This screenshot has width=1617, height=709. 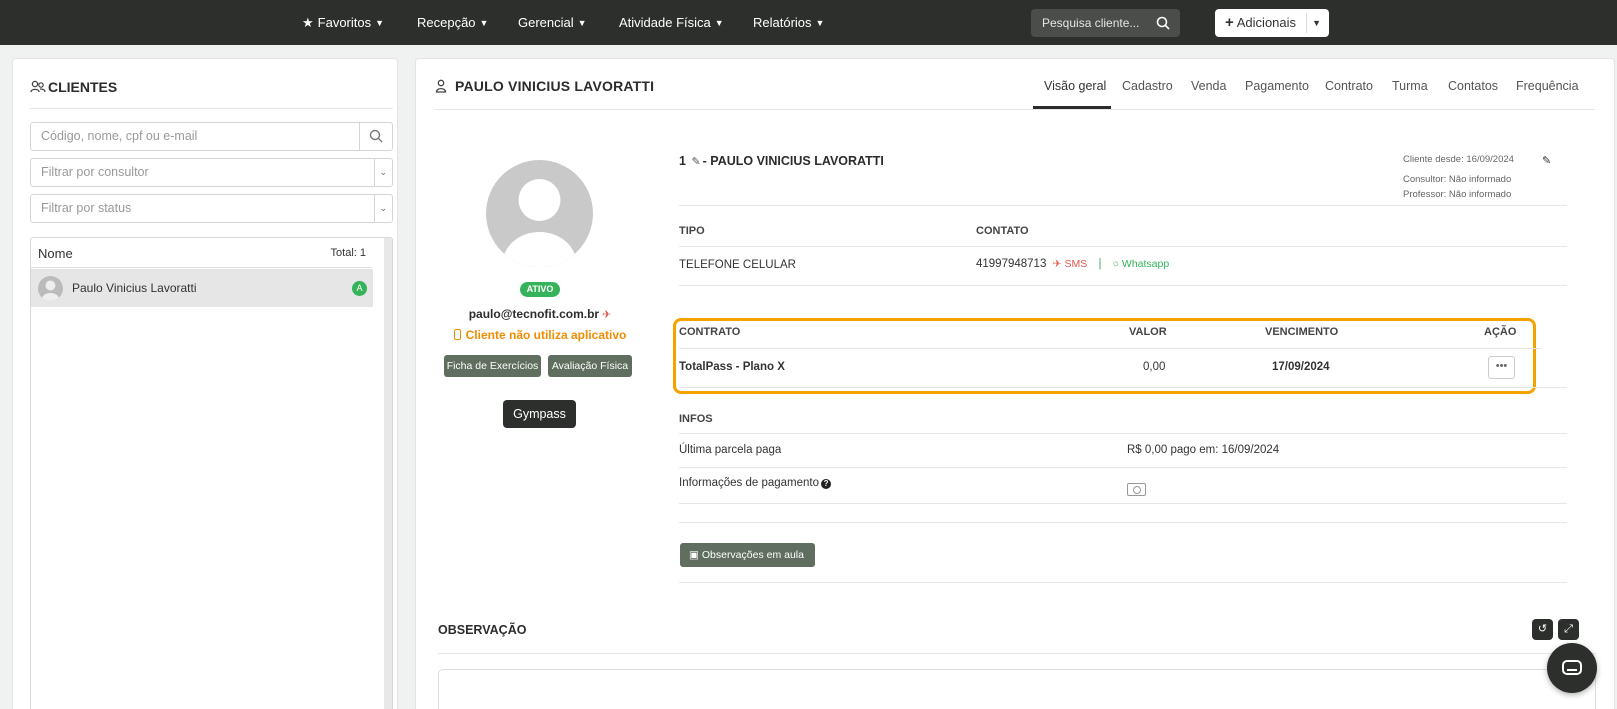 I want to click on star-icon: ★, so click(x=308, y=22).